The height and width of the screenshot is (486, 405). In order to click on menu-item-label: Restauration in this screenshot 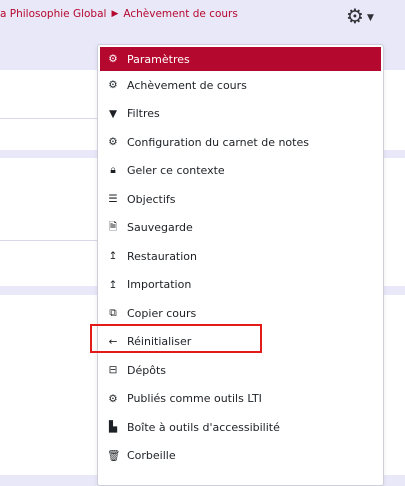, I will do `click(162, 256)`.